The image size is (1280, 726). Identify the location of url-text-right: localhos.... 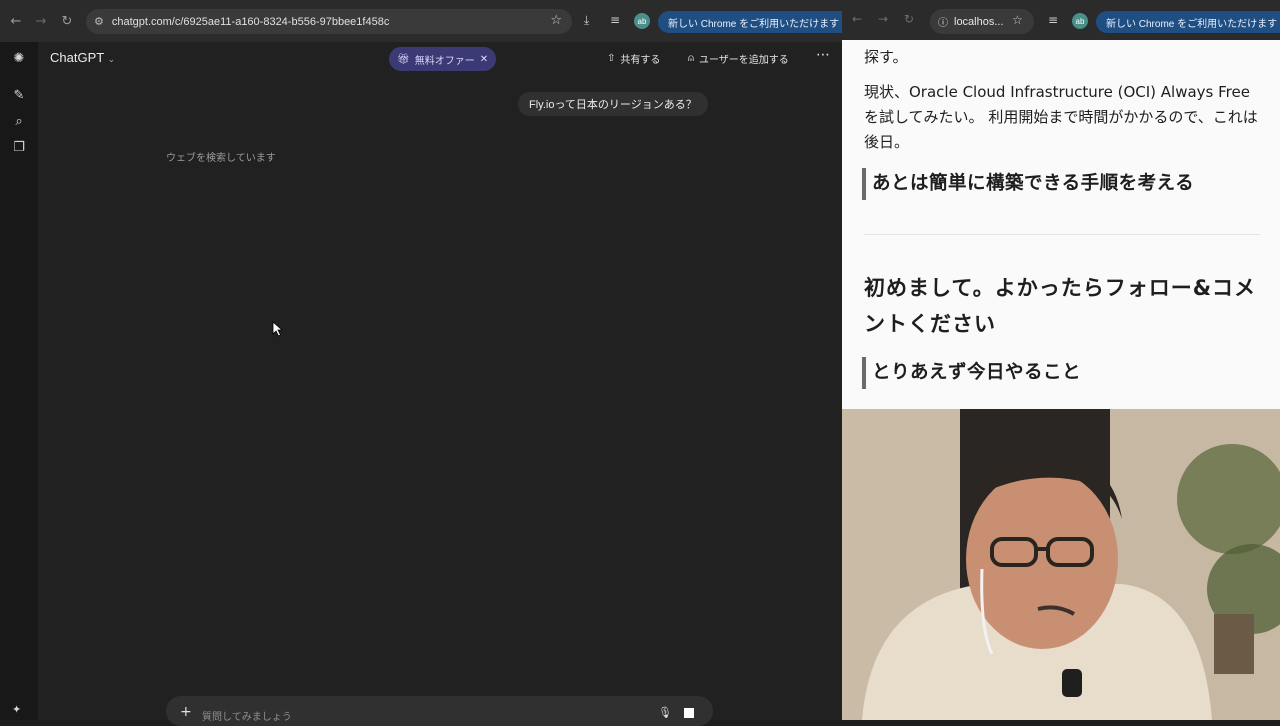
(979, 21).